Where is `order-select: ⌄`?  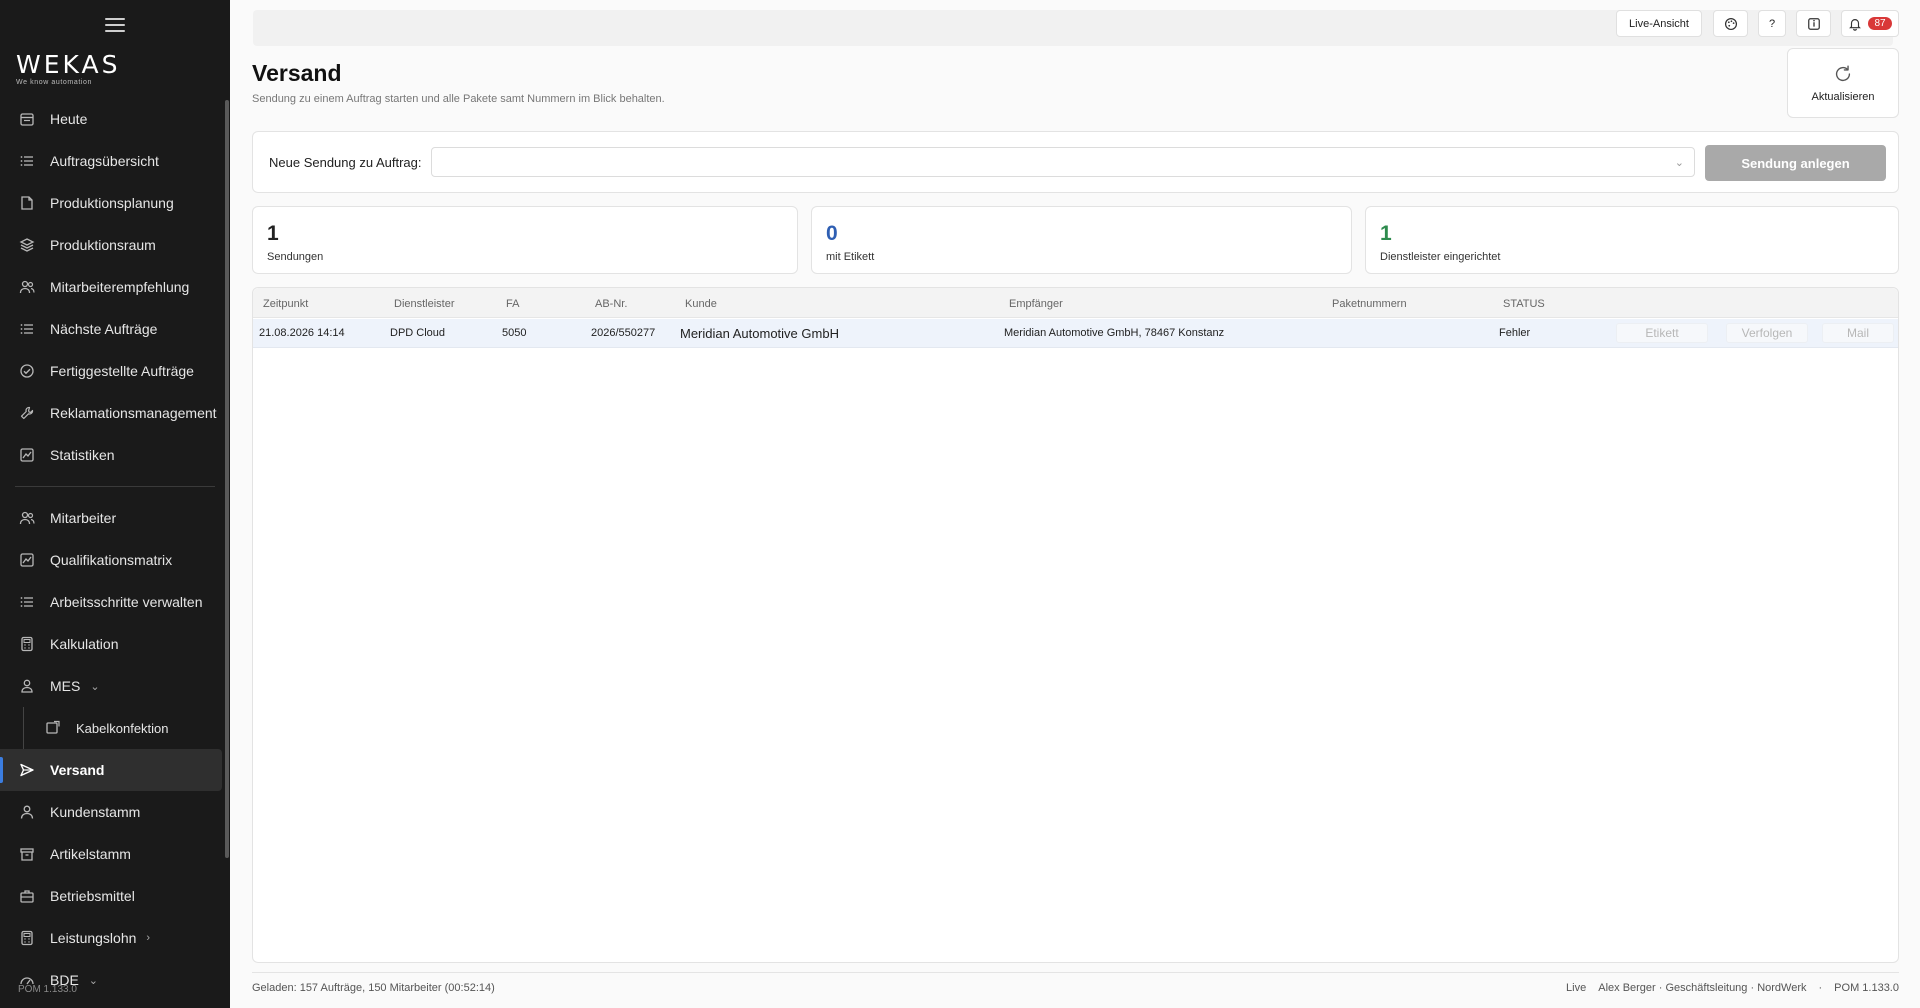
order-select: ⌄ is located at coordinates (1063, 162).